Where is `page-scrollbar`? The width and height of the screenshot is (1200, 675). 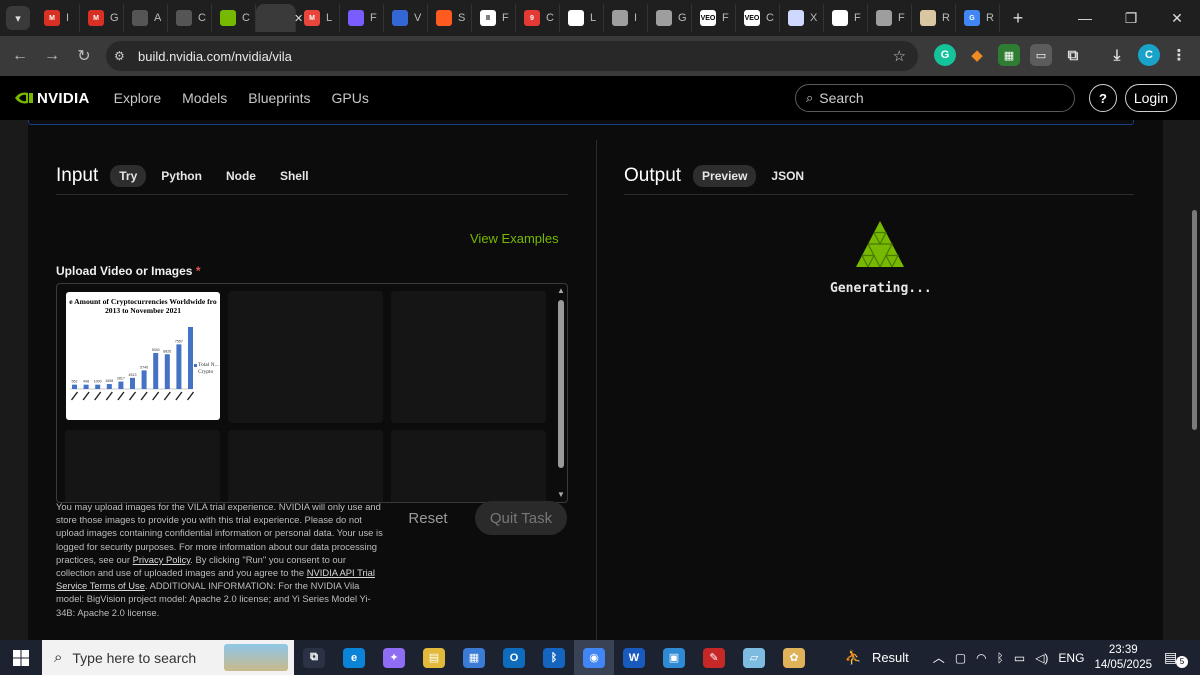 page-scrollbar is located at coordinates (1194, 380).